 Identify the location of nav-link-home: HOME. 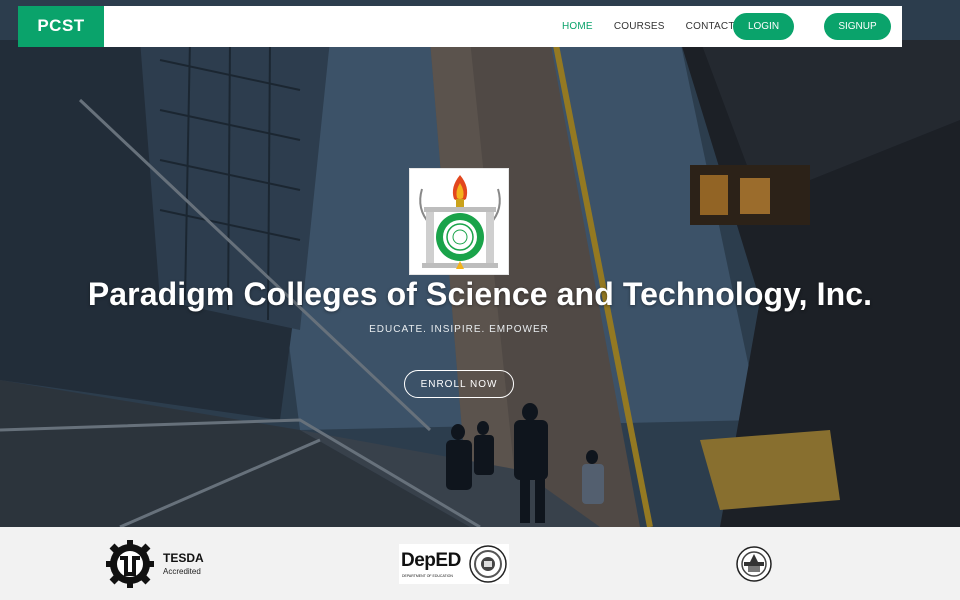
(577, 26).